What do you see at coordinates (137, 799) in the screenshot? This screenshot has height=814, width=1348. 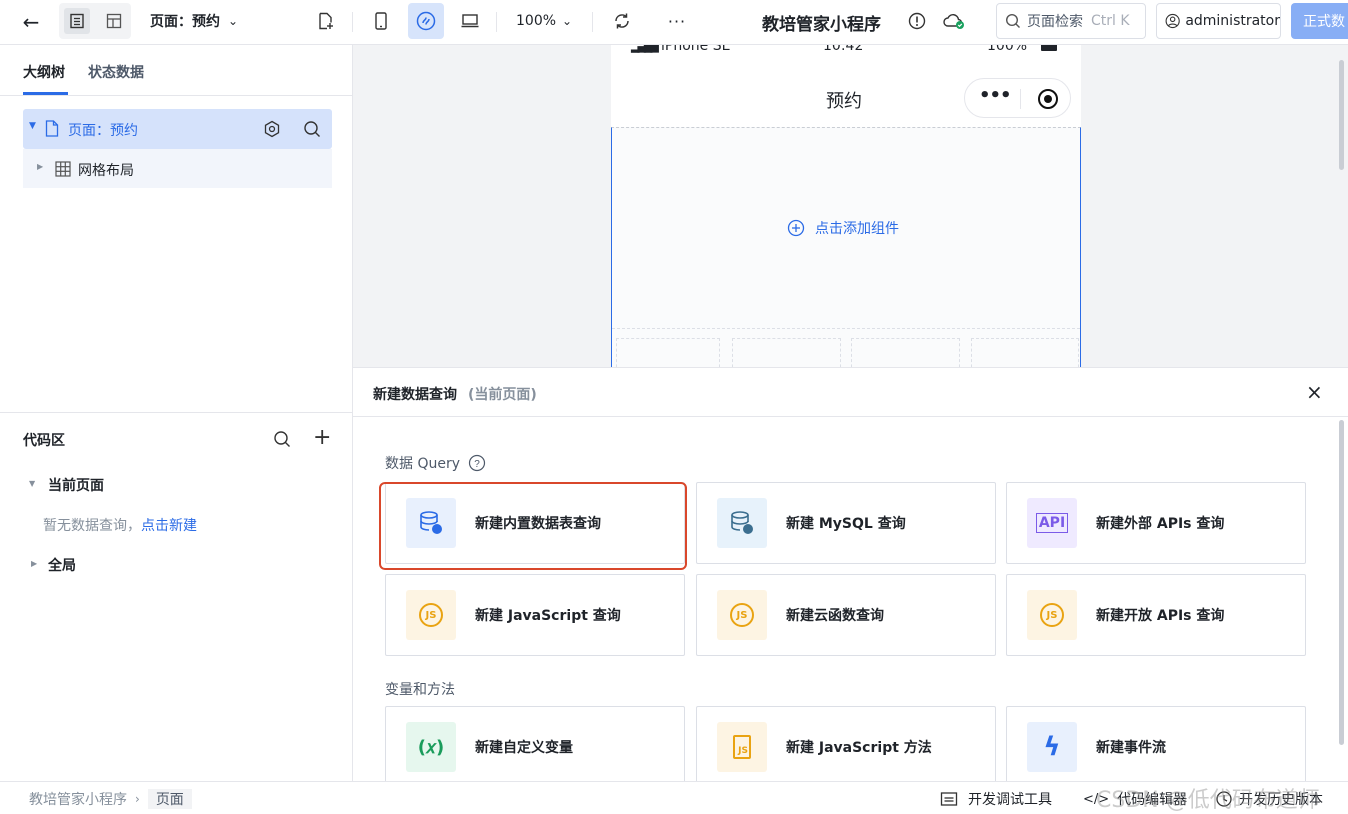 I see `chevron-right-icon: ›` at bounding box center [137, 799].